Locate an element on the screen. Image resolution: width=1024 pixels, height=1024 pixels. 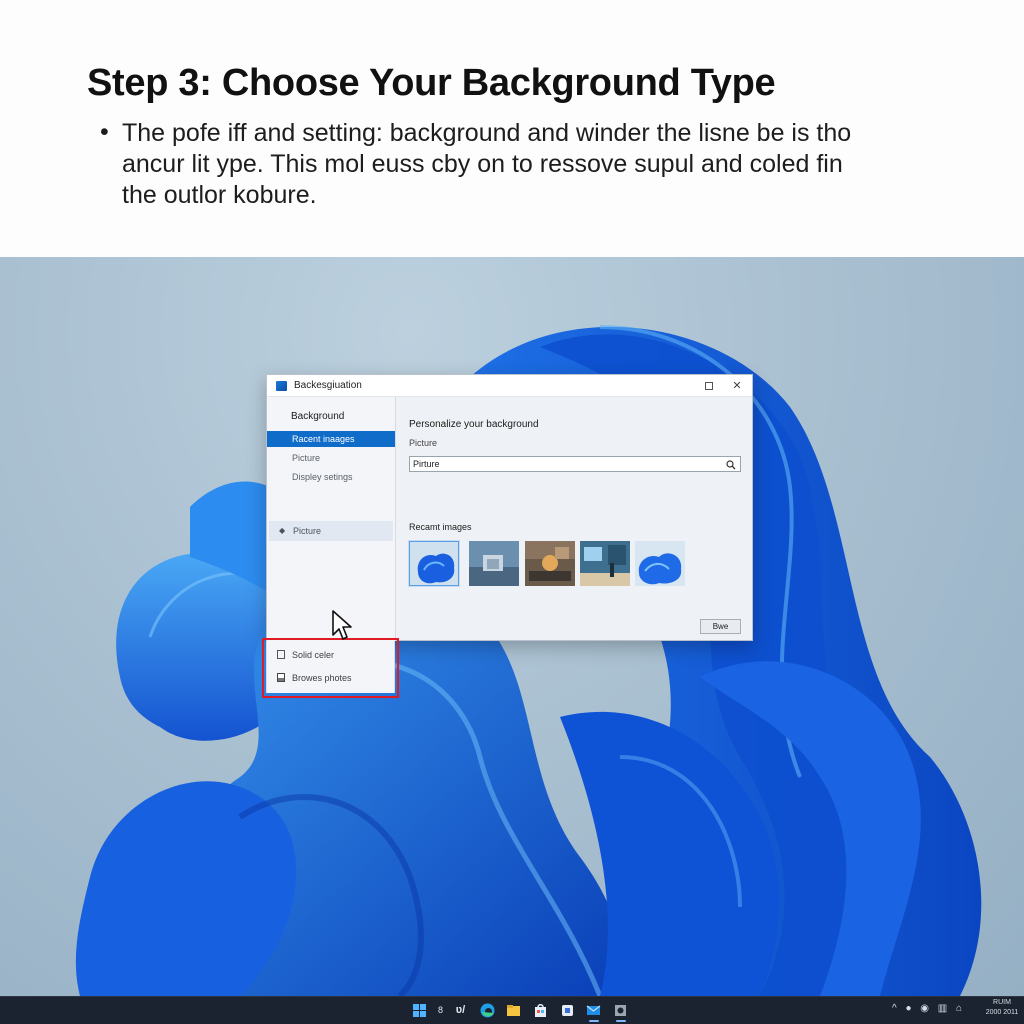
start-icon is located at coordinates (419, 1010).